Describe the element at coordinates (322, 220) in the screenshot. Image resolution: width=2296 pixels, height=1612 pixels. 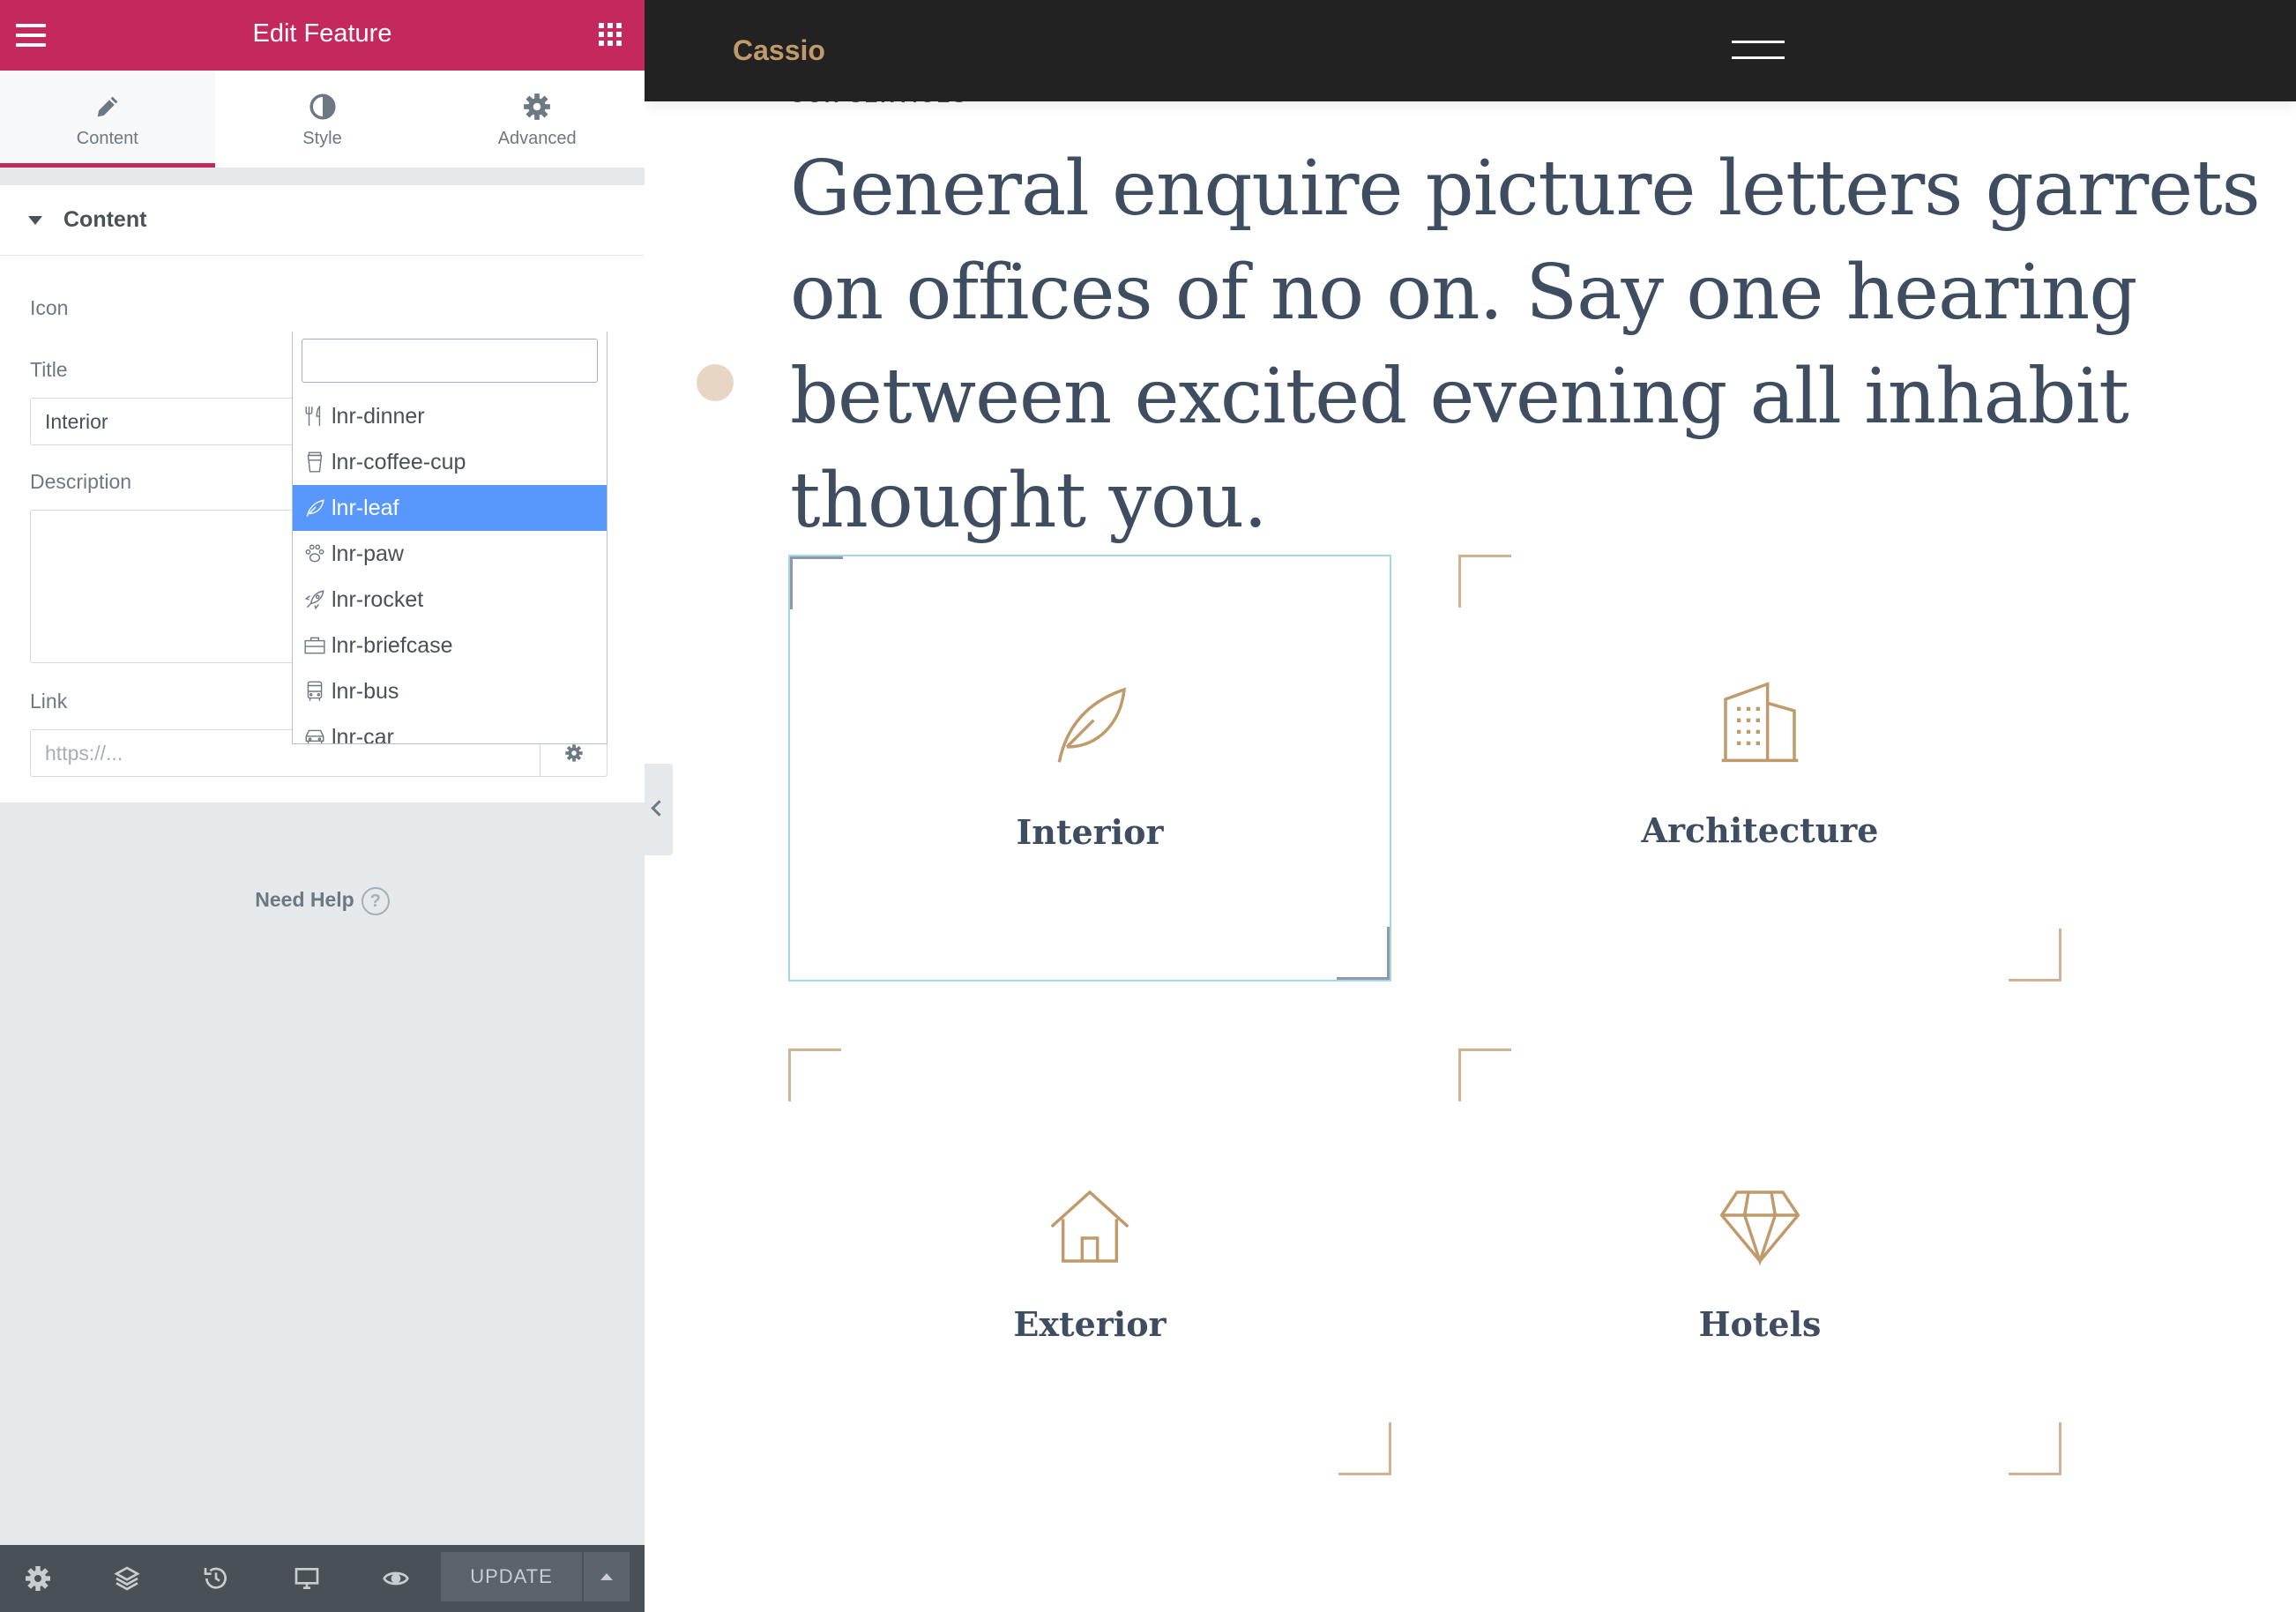
I see `section-toggle: Content` at that location.